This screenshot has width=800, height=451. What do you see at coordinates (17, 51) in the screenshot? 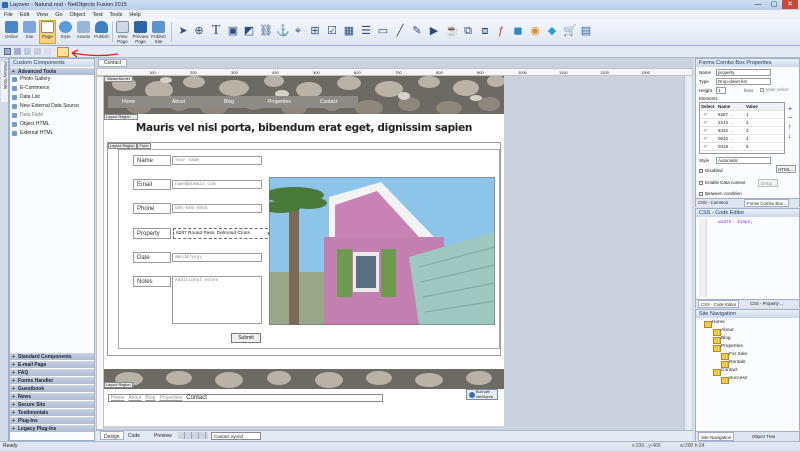
I see `grid-icon` at bounding box center [17, 51].